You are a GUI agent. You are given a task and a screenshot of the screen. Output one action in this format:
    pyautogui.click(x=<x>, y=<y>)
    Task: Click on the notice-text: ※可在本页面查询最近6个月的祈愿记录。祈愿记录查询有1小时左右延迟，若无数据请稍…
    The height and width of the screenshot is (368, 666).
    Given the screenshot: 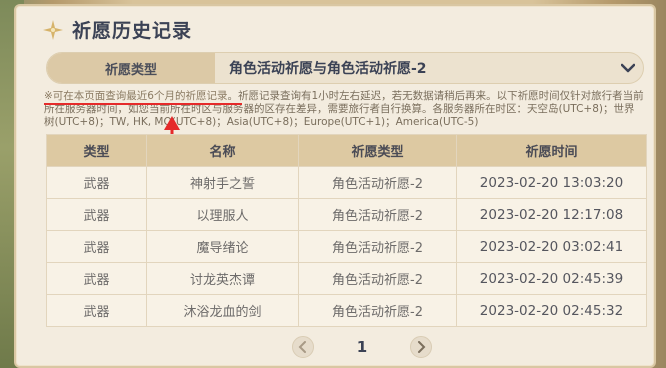 What is the action you would take?
    pyautogui.click(x=344, y=109)
    